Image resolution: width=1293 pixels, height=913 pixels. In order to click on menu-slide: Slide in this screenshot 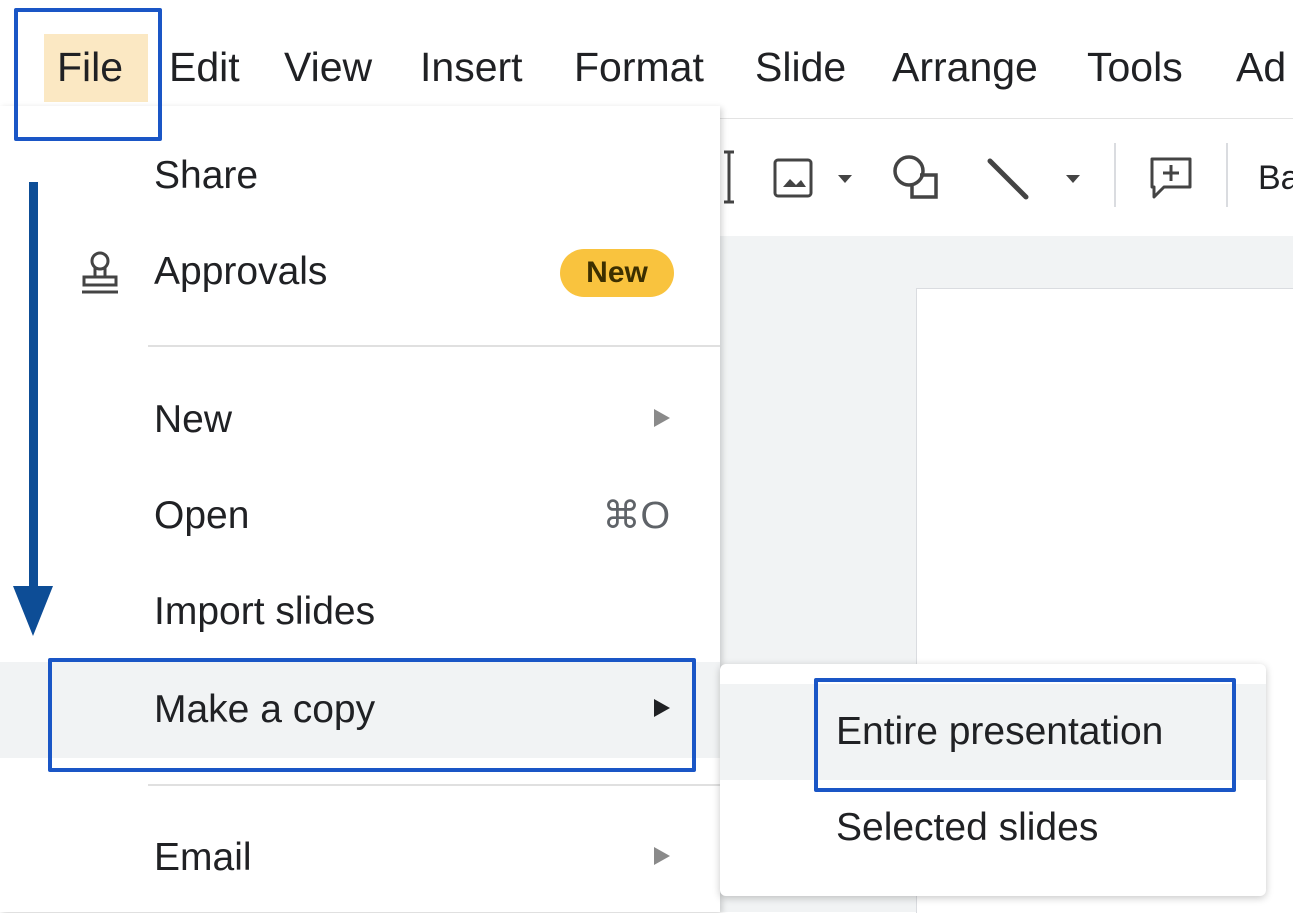, I will do `click(800, 67)`.